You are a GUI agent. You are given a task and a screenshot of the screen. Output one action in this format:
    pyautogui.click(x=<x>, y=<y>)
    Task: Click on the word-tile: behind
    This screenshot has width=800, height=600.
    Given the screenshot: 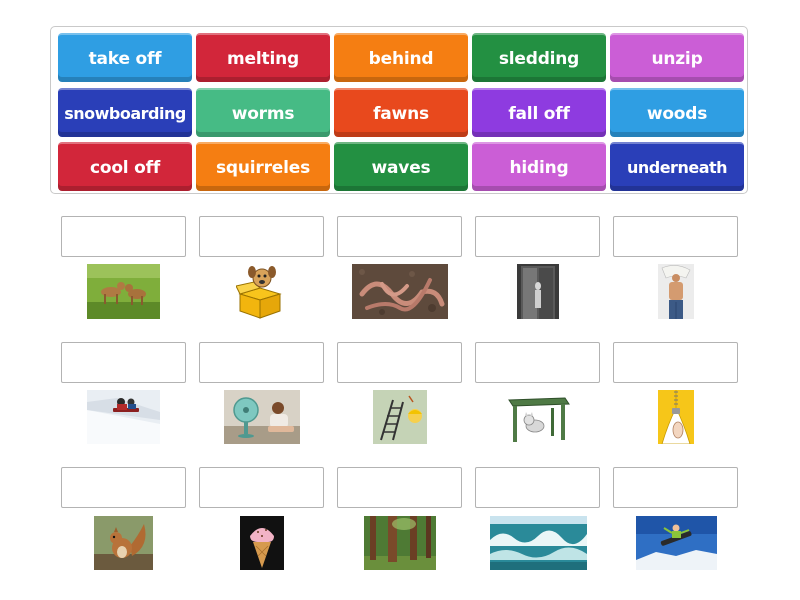 What is the action you would take?
    pyautogui.click(x=401, y=57)
    